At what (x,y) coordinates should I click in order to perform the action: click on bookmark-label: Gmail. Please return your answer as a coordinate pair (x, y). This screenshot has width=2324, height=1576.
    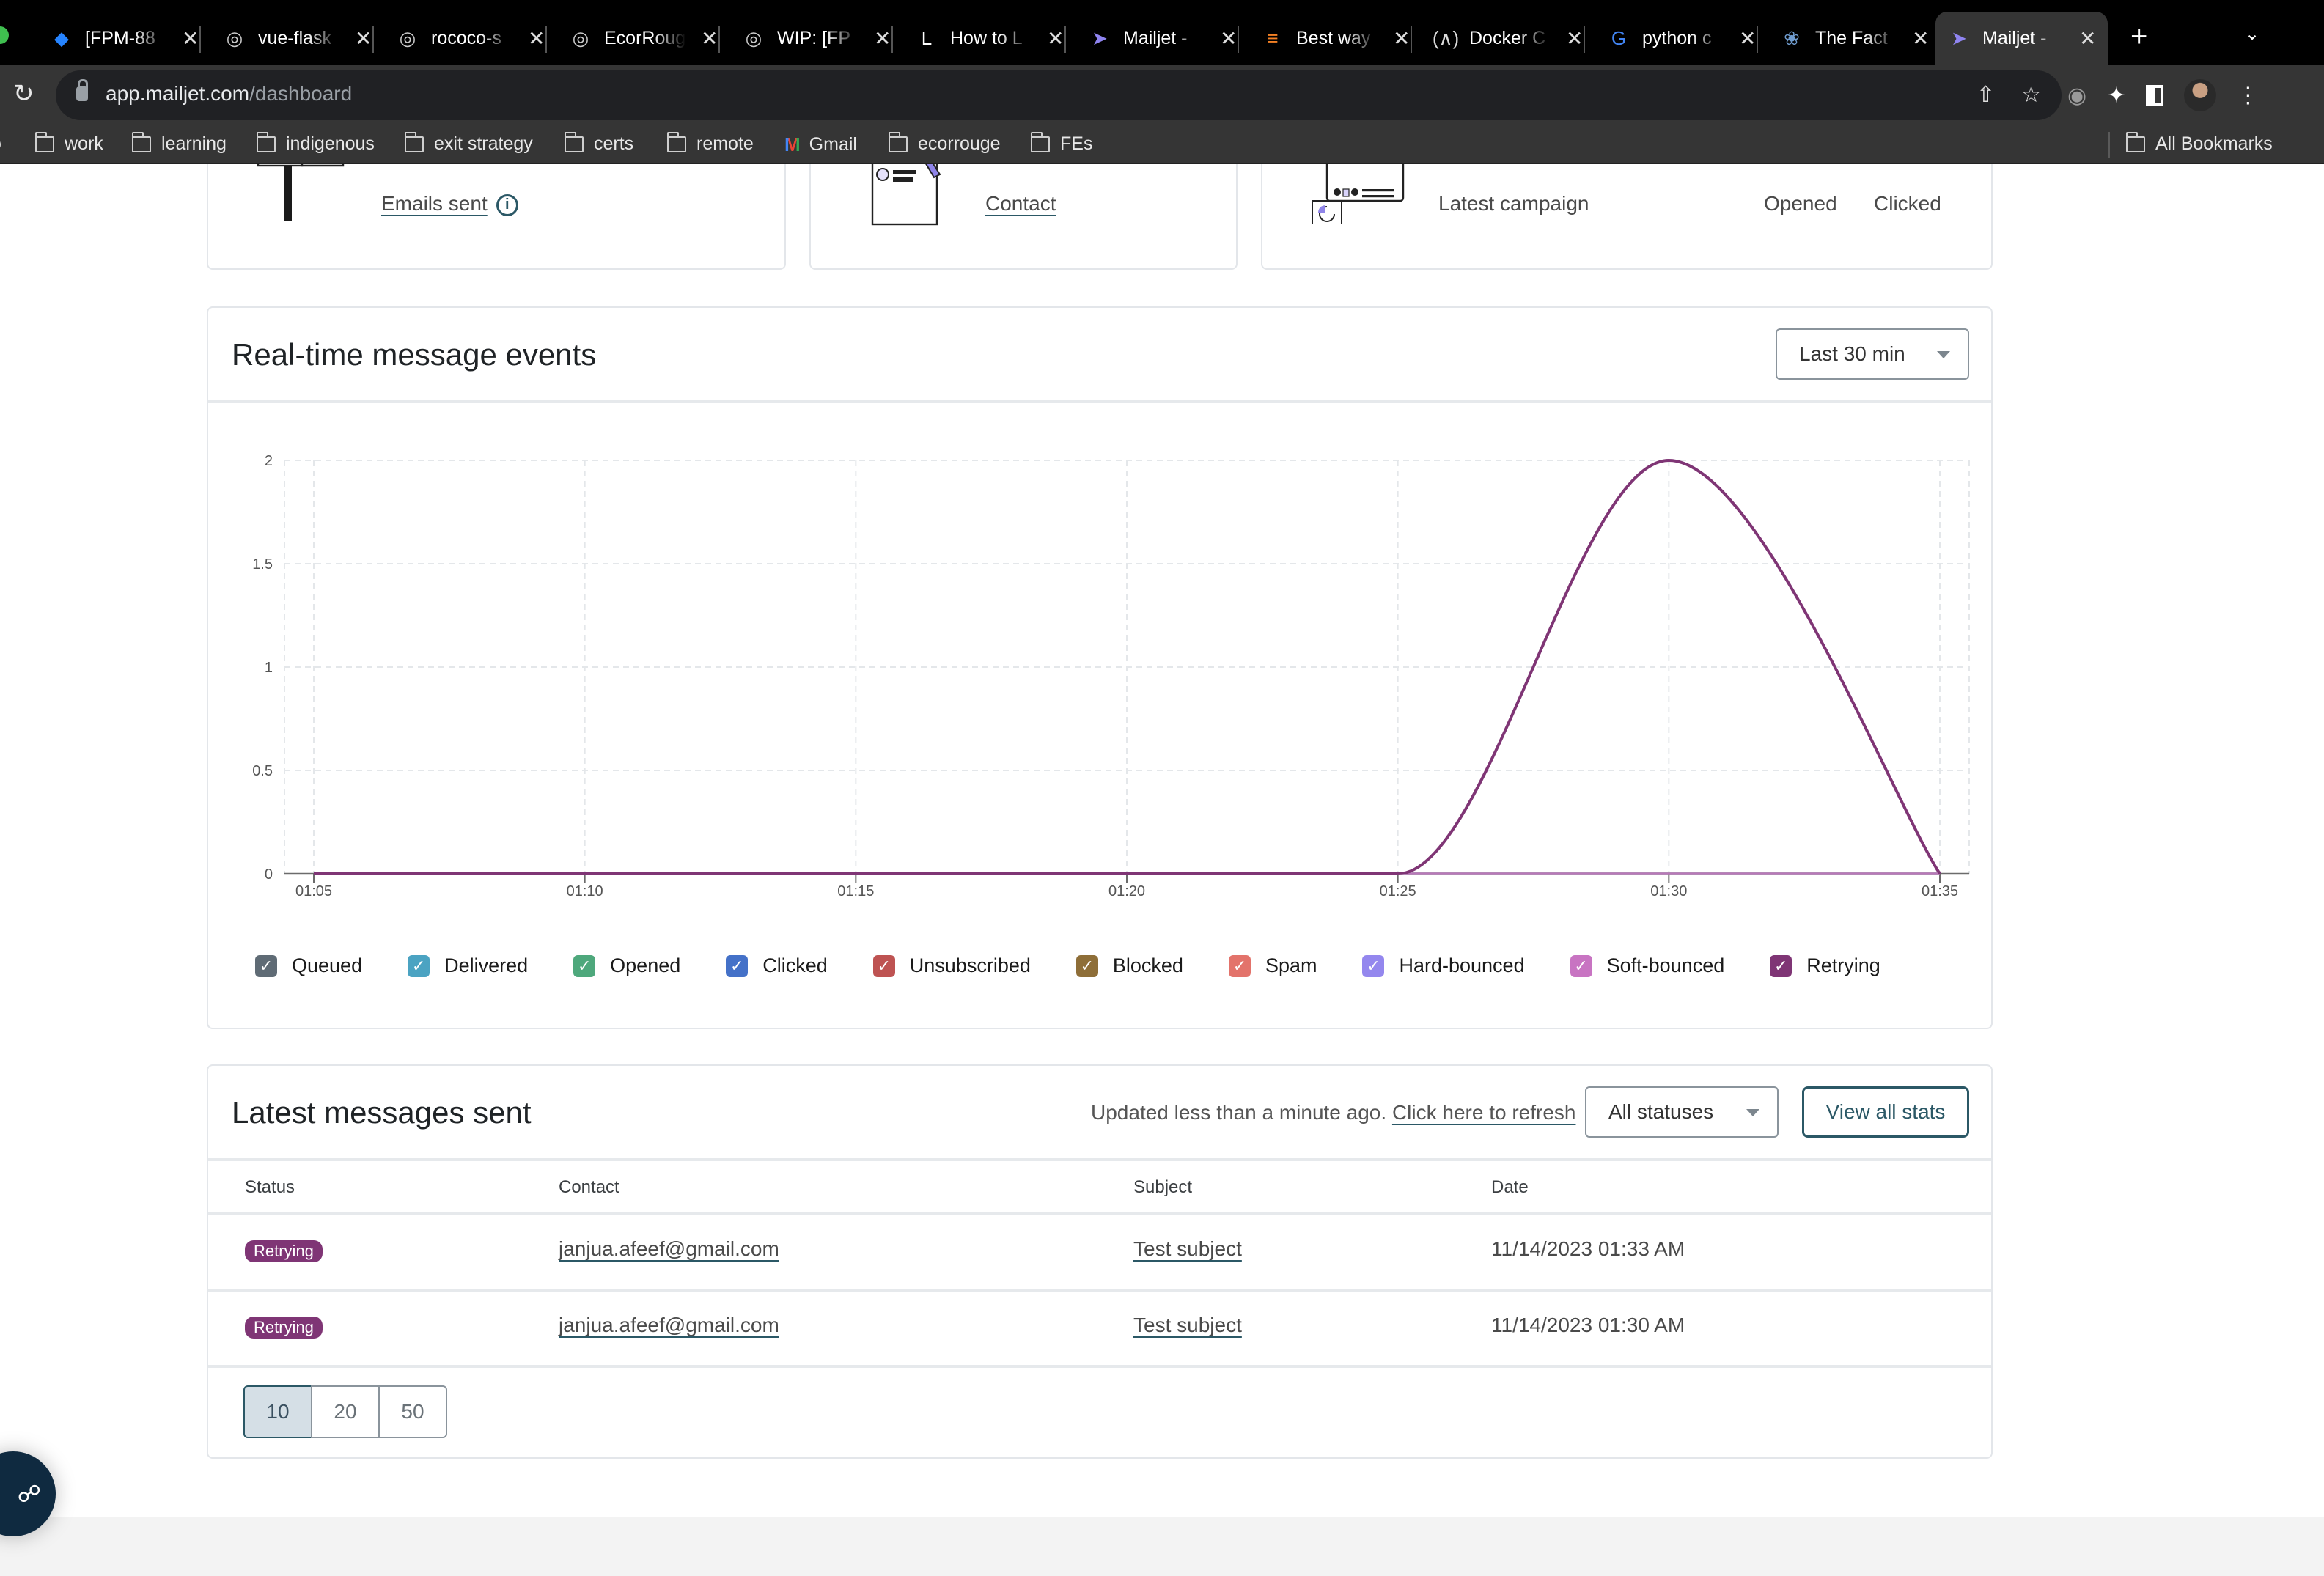
    Looking at the image, I should click on (833, 144).